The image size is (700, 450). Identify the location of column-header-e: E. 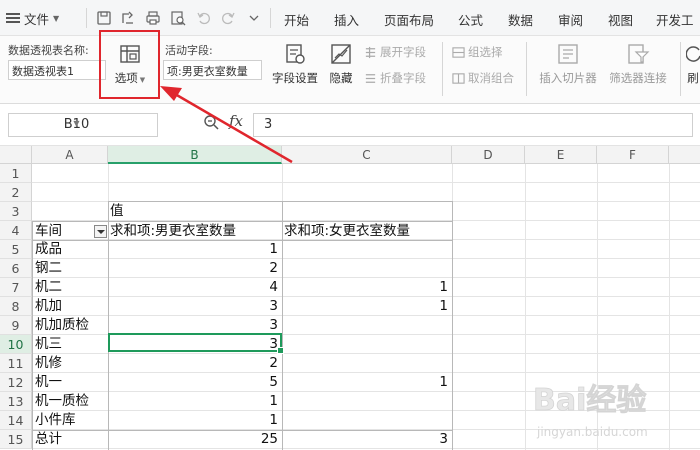
(561, 155).